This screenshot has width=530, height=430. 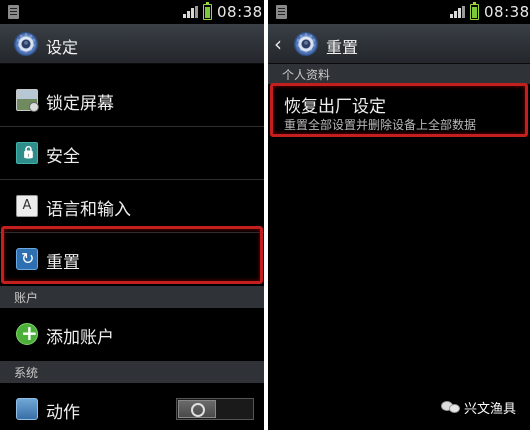 I want to click on settings-item-add-account: 添加账户, so click(x=132, y=334).